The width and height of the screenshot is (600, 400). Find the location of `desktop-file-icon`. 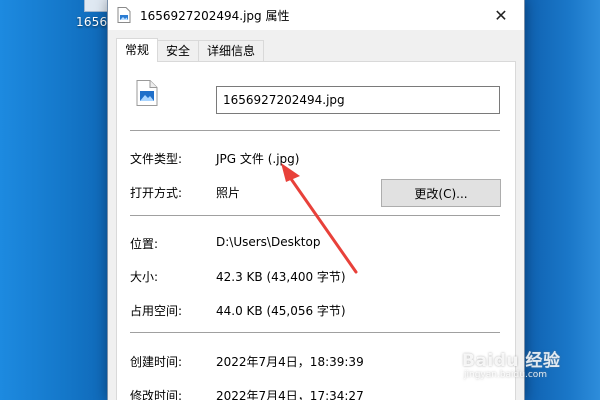

desktop-file-icon is located at coordinates (96, 6).